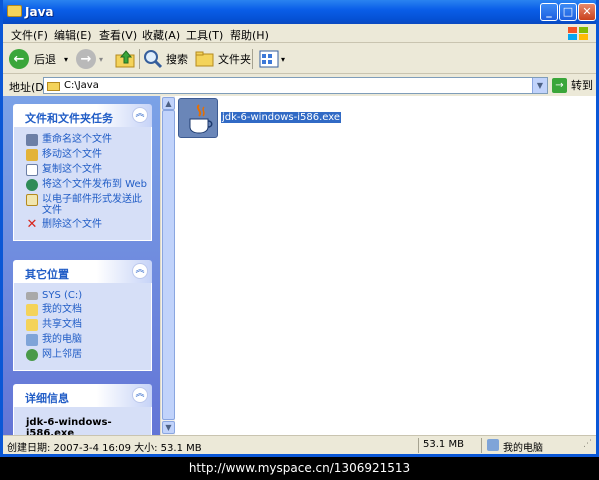  Describe the element at coordinates (299, 58) in the screenshot. I see `toolbar: ← 后退 ▾ → ▾ 搜索 文件夹 ▾` at that location.